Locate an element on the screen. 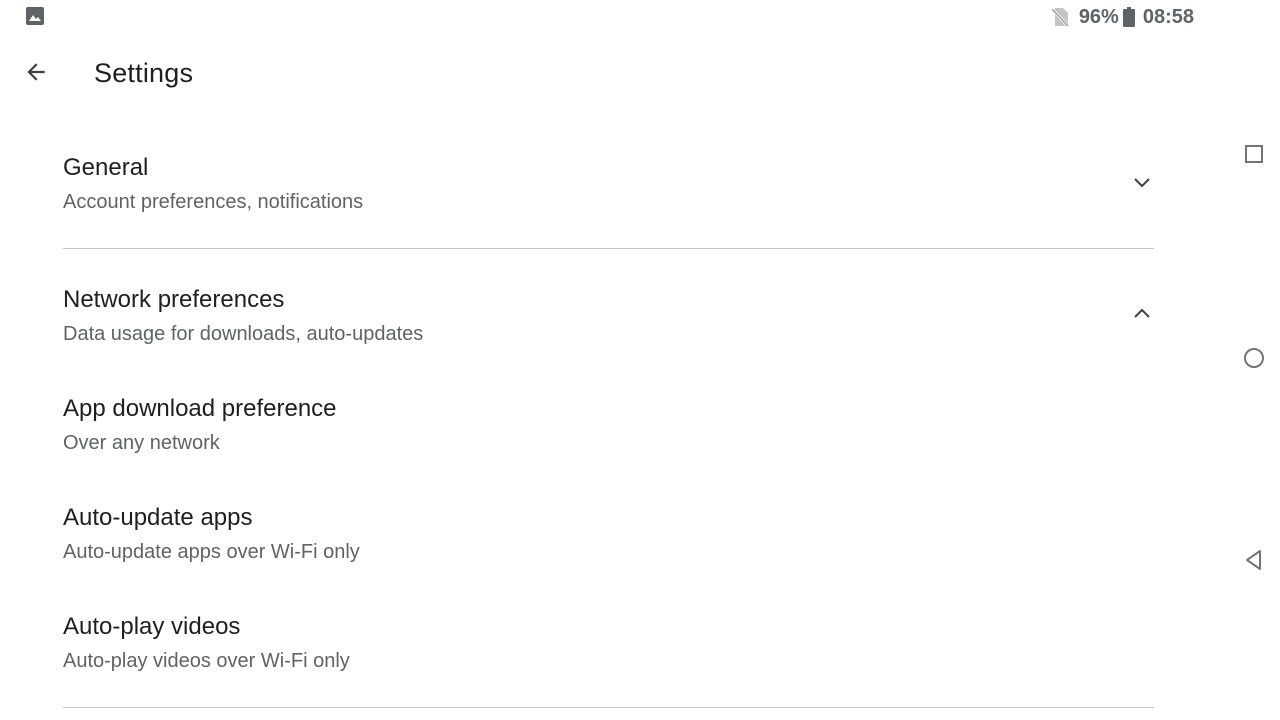 Image resolution: width=1280 pixels, height=720 pixels. setting-title: App download preference is located at coordinates (200, 408).